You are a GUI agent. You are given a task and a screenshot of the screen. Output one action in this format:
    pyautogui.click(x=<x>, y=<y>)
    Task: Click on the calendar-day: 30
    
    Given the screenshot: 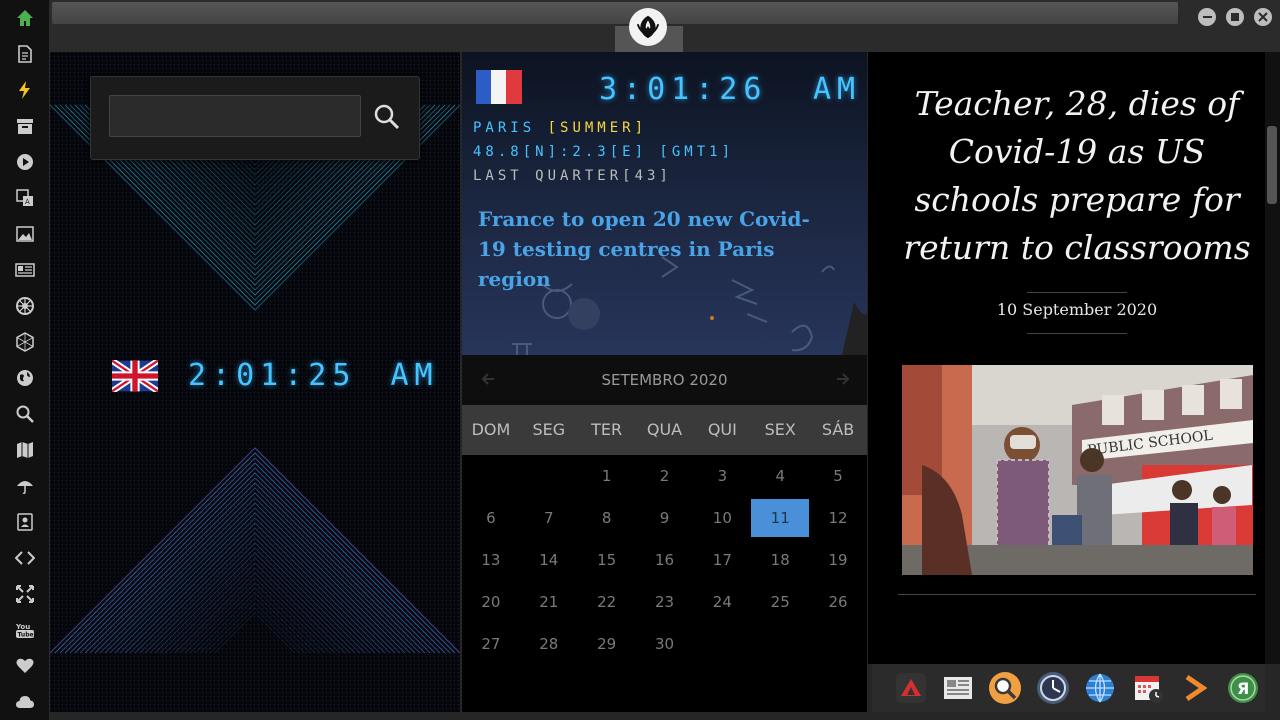 What is the action you would take?
    pyautogui.click(x=665, y=644)
    